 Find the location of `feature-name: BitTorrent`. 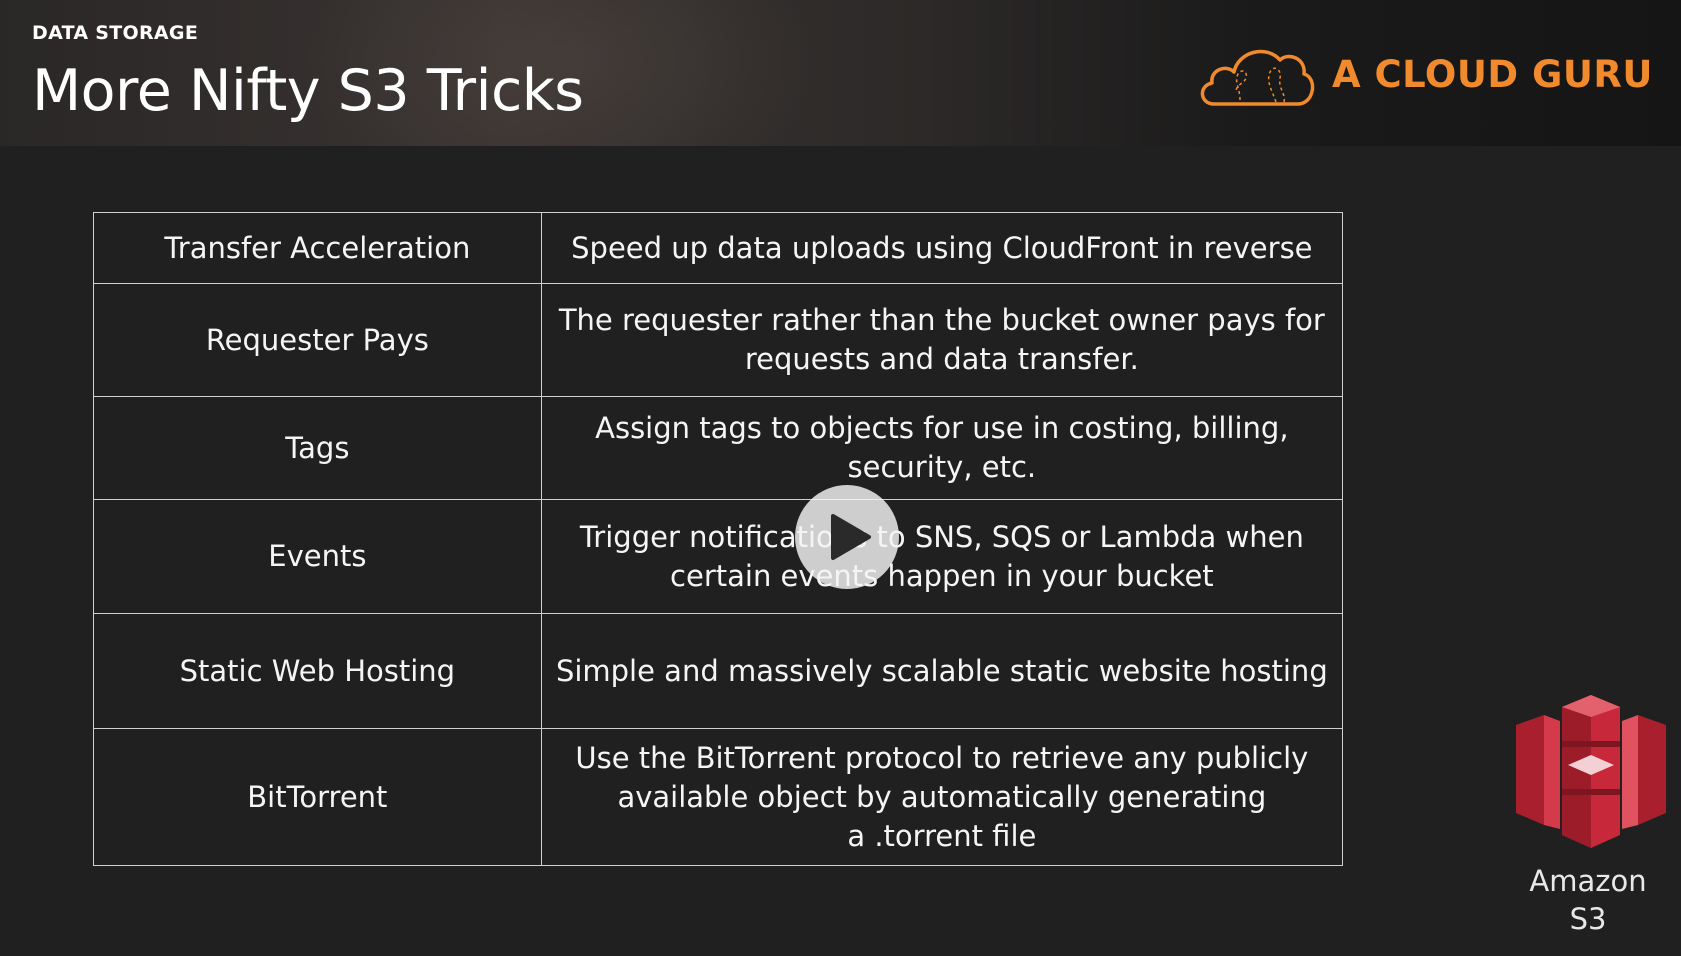

feature-name: BitTorrent is located at coordinates (317, 797).